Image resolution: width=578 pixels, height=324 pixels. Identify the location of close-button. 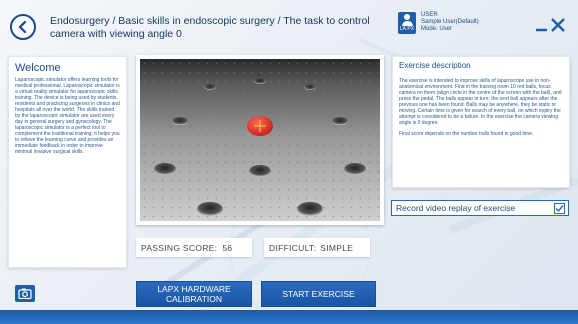
(551, 25).